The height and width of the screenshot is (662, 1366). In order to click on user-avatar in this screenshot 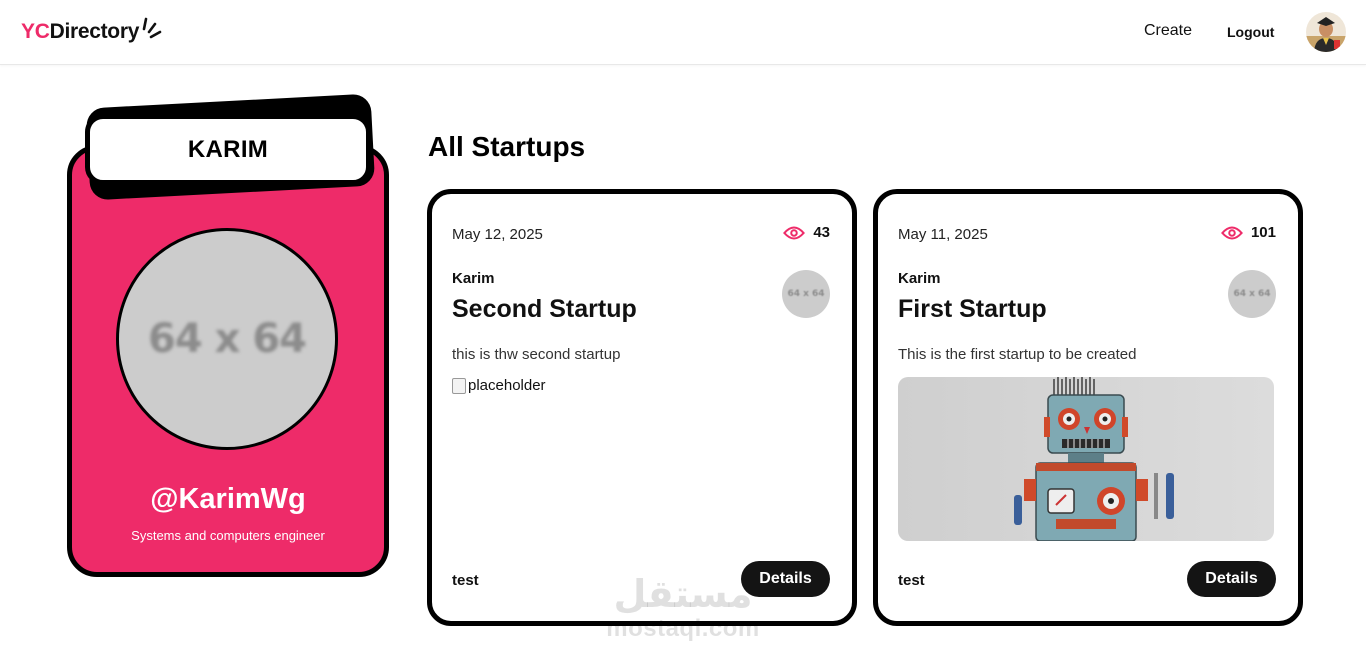, I will do `click(1326, 32)`.